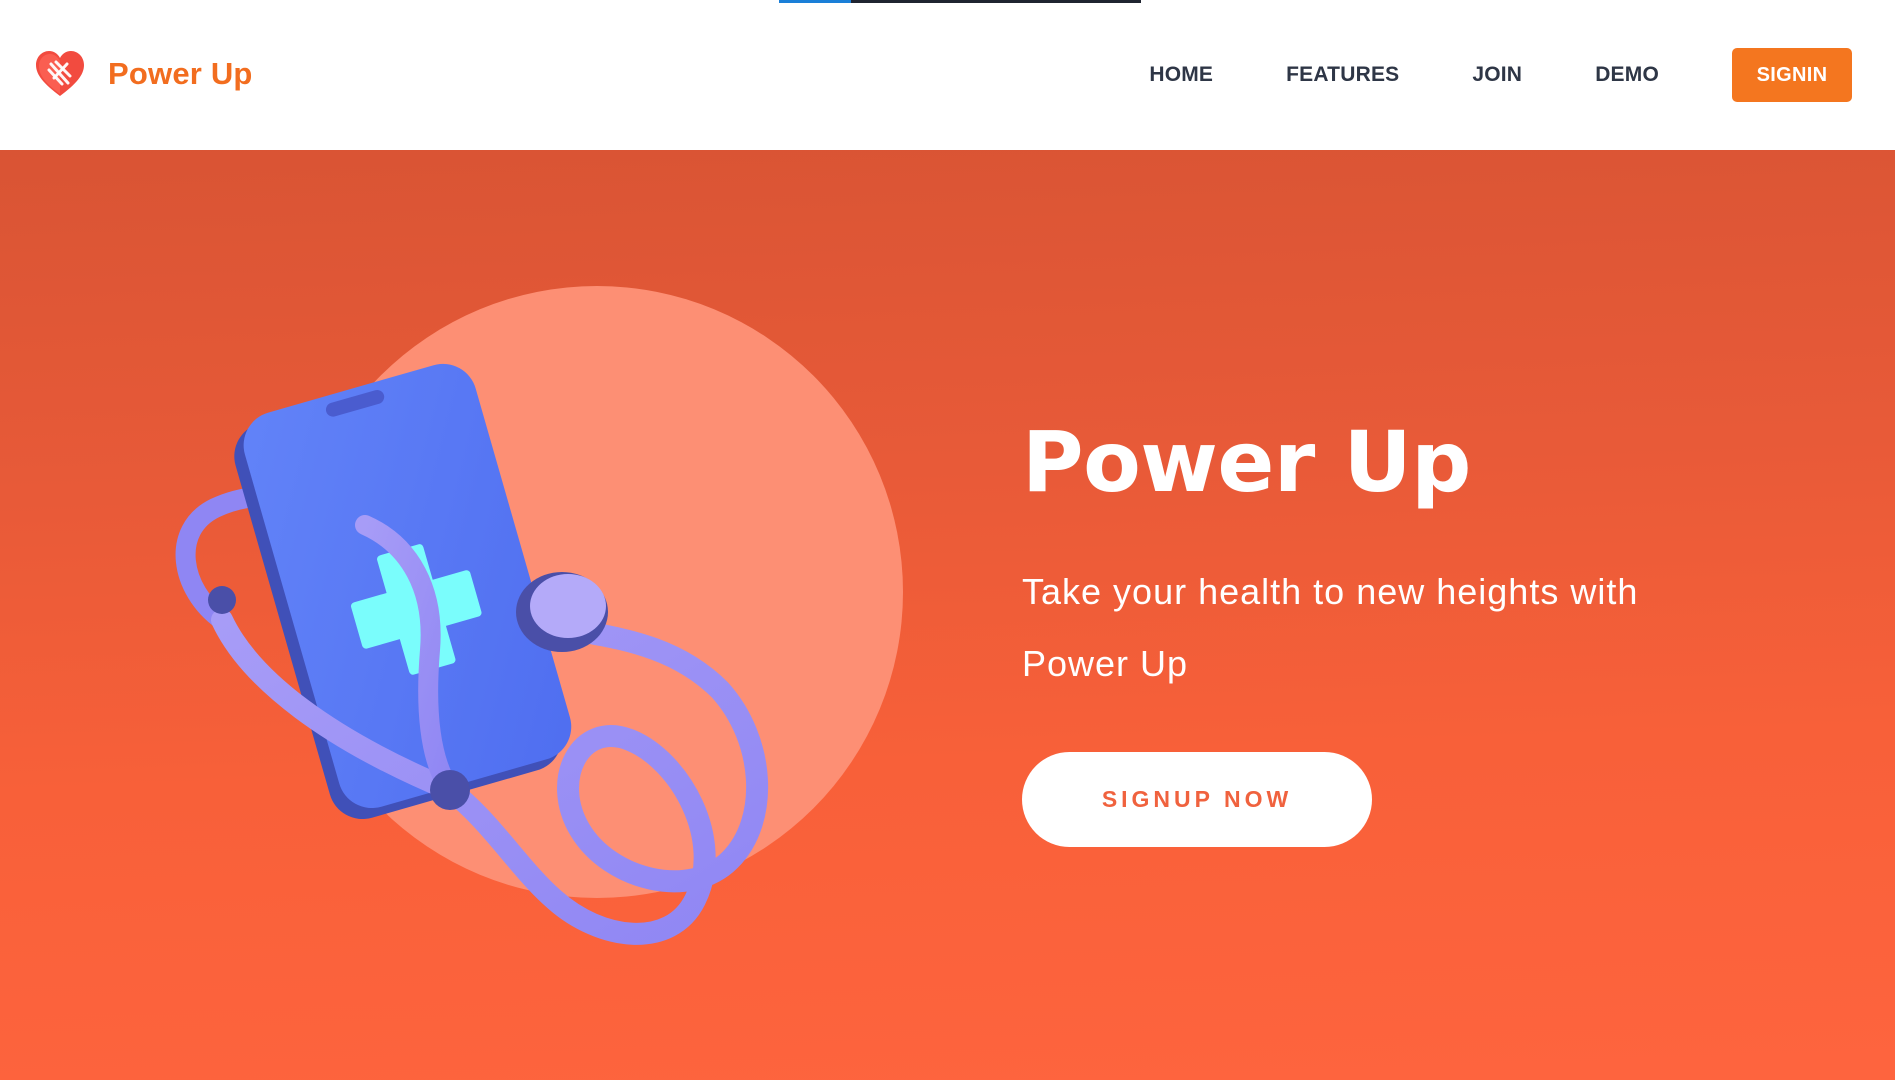 The image size is (1895, 1080). What do you see at coordinates (1627, 75) in the screenshot?
I see `nav-item-demo: DEMO` at bounding box center [1627, 75].